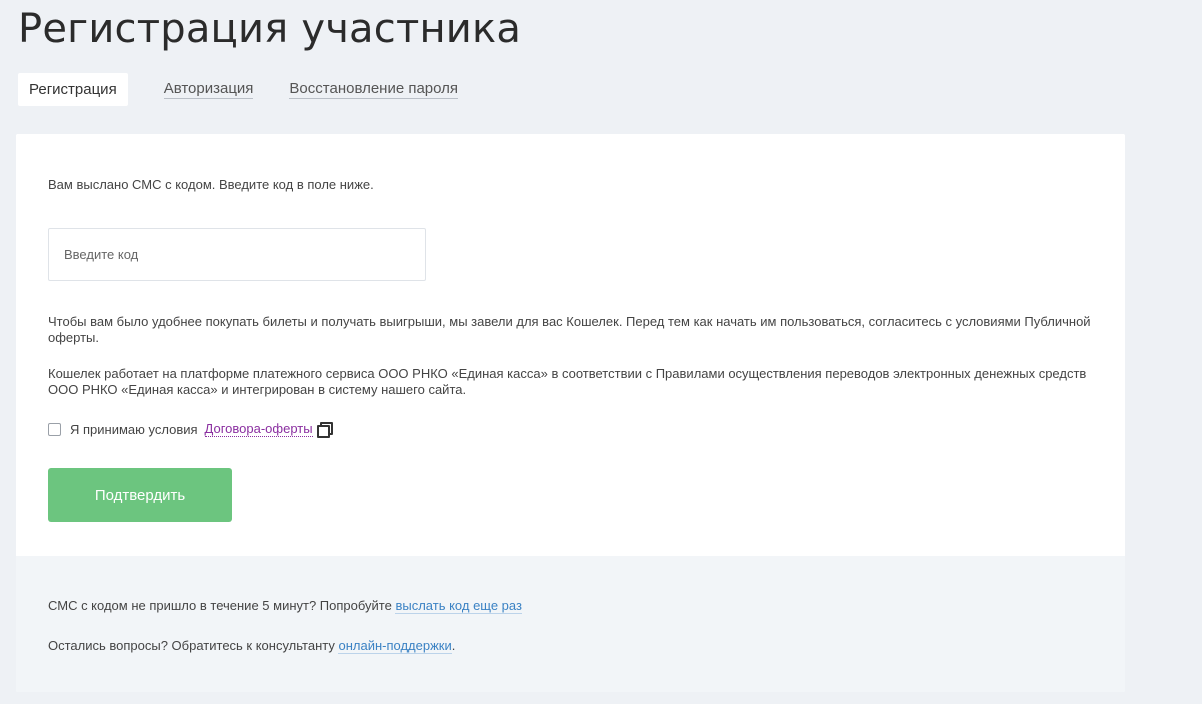 Image resolution: width=1202 pixels, height=704 pixels. I want to click on tab-authorization: Авторизация, so click(208, 89).